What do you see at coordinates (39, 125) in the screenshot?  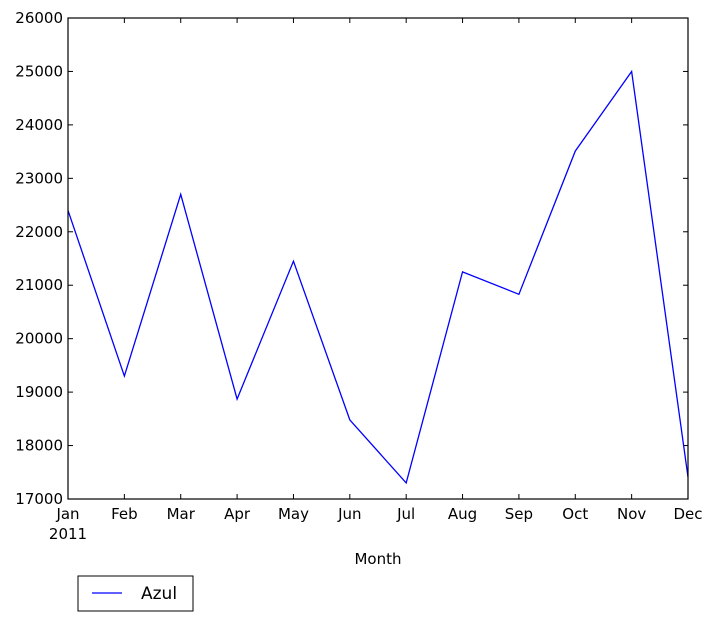 I see `y-tick-label: 24000` at bounding box center [39, 125].